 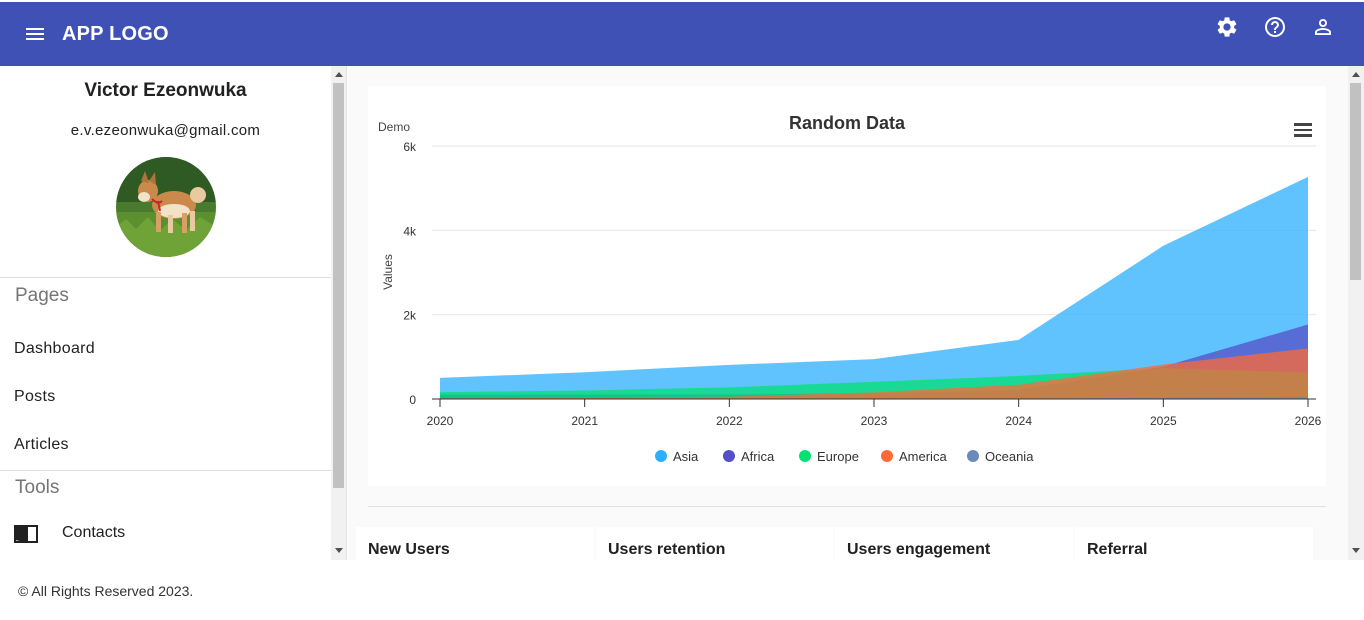 I want to click on users-engagement-card: Users engagement, so click(x=954, y=543).